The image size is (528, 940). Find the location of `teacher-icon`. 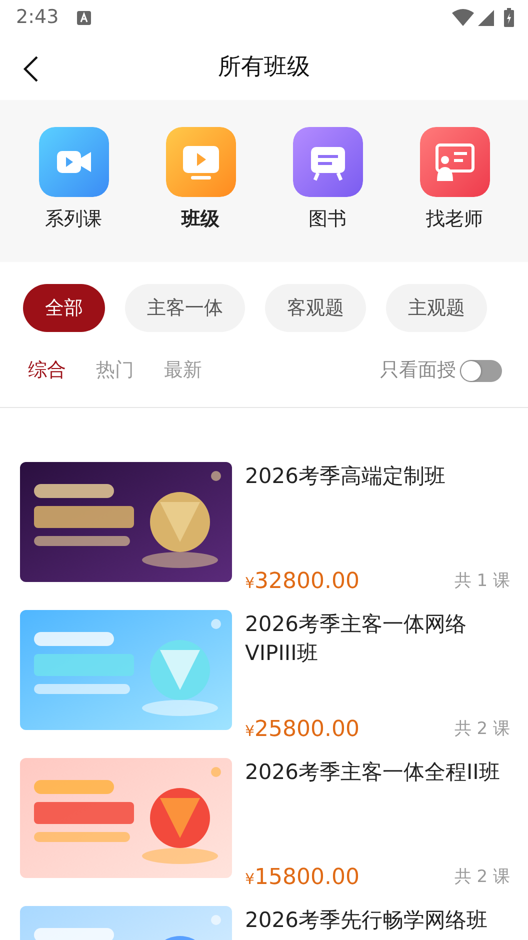

teacher-icon is located at coordinates (455, 162).